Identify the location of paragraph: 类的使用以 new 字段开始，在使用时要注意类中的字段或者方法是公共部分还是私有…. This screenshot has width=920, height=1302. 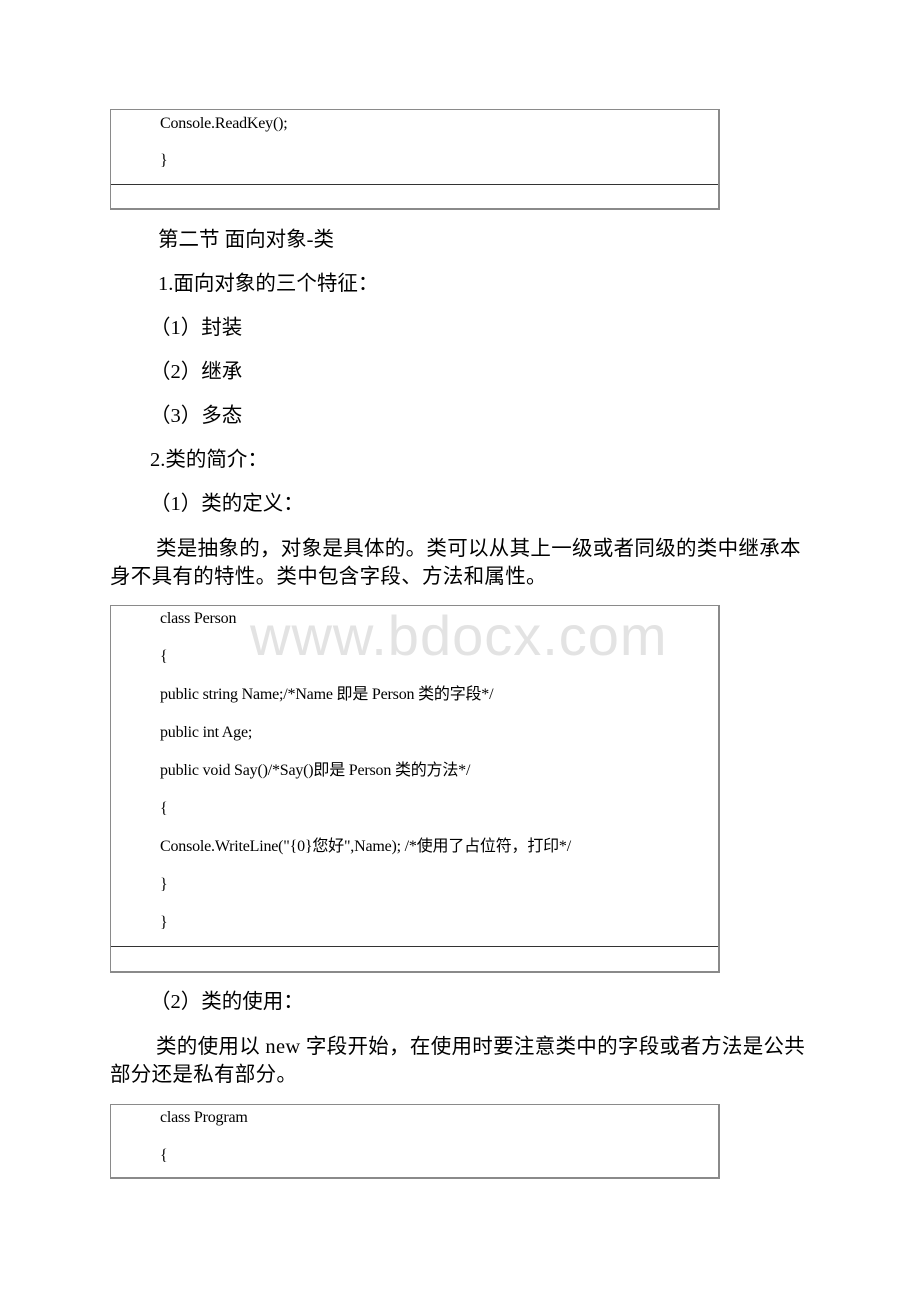
(458, 1061).